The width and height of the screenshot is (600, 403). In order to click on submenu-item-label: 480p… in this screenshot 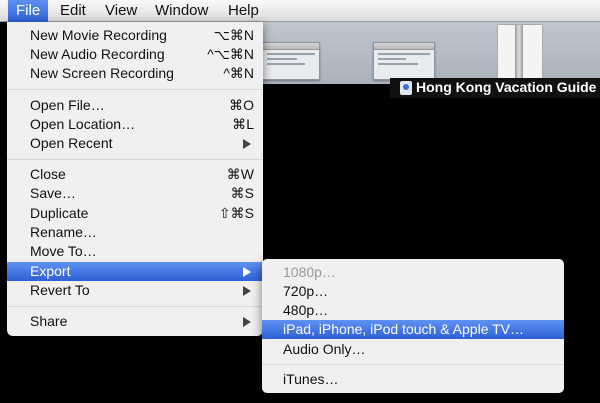, I will do `click(306, 310)`.